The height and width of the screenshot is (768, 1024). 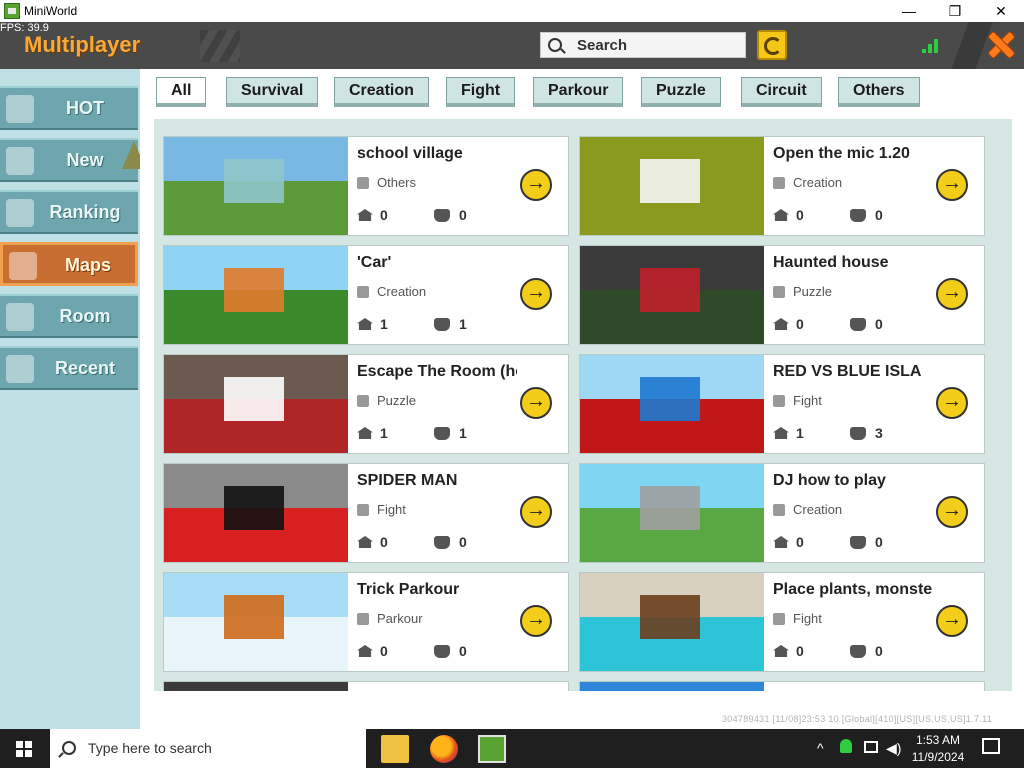 What do you see at coordinates (788, 433) in the screenshot?
I see `home-count: 1` at bounding box center [788, 433].